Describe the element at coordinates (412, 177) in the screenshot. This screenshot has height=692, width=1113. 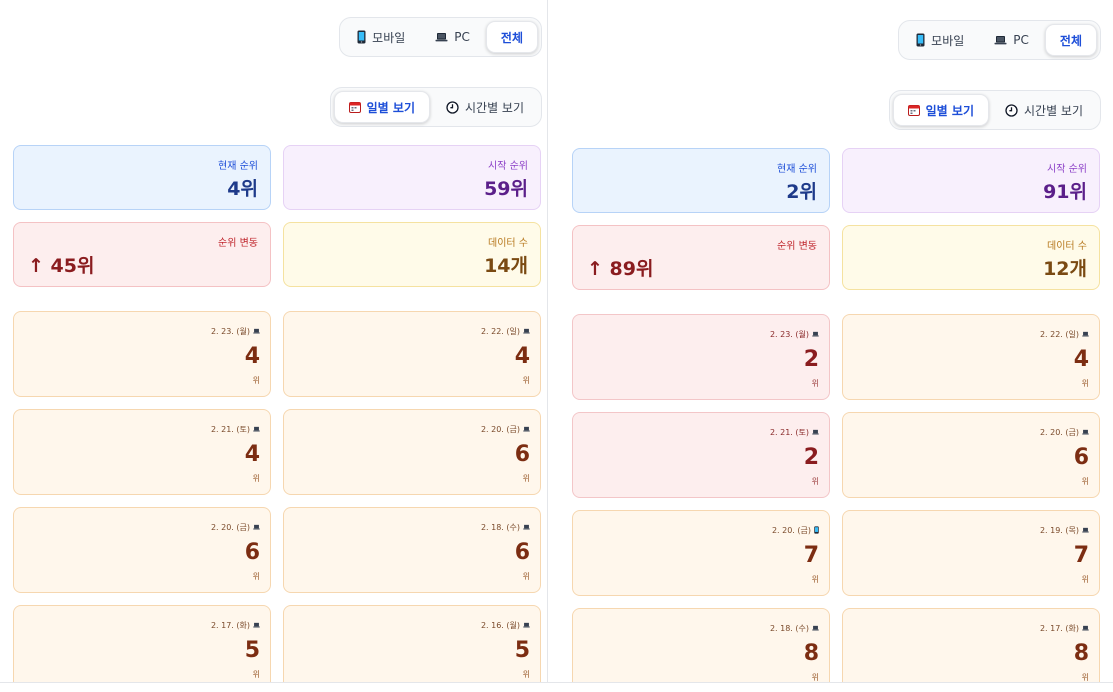
I see `start-rank-card: 시작 순위 59위` at that location.